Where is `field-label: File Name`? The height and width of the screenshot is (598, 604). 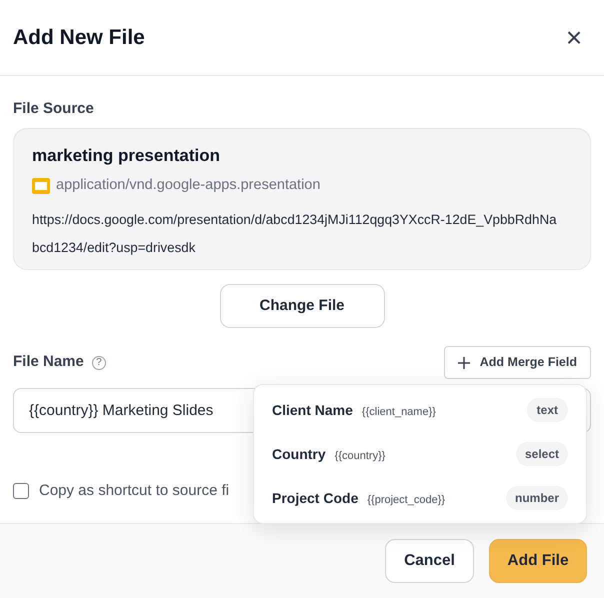
field-label: File Name is located at coordinates (48, 362).